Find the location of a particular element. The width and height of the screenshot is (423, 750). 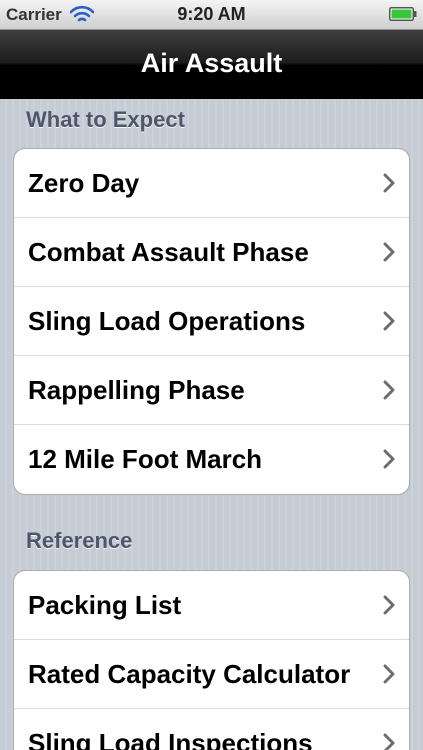

row-sling-load-inspections: Sling Load Inspections is located at coordinates (211, 729).